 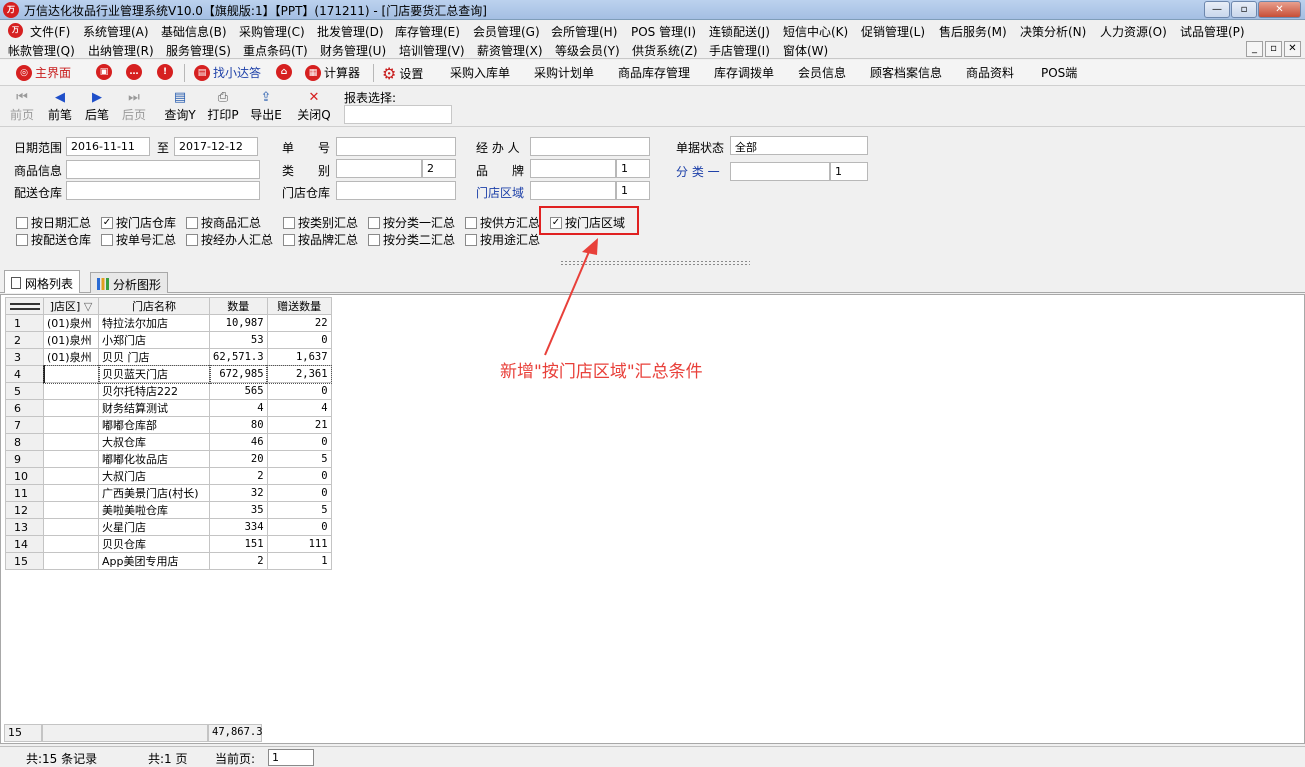 What do you see at coordinates (506, 31) in the screenshot?
I see `menu-member: 会员管理(G)` at bounding box center [506, 31].